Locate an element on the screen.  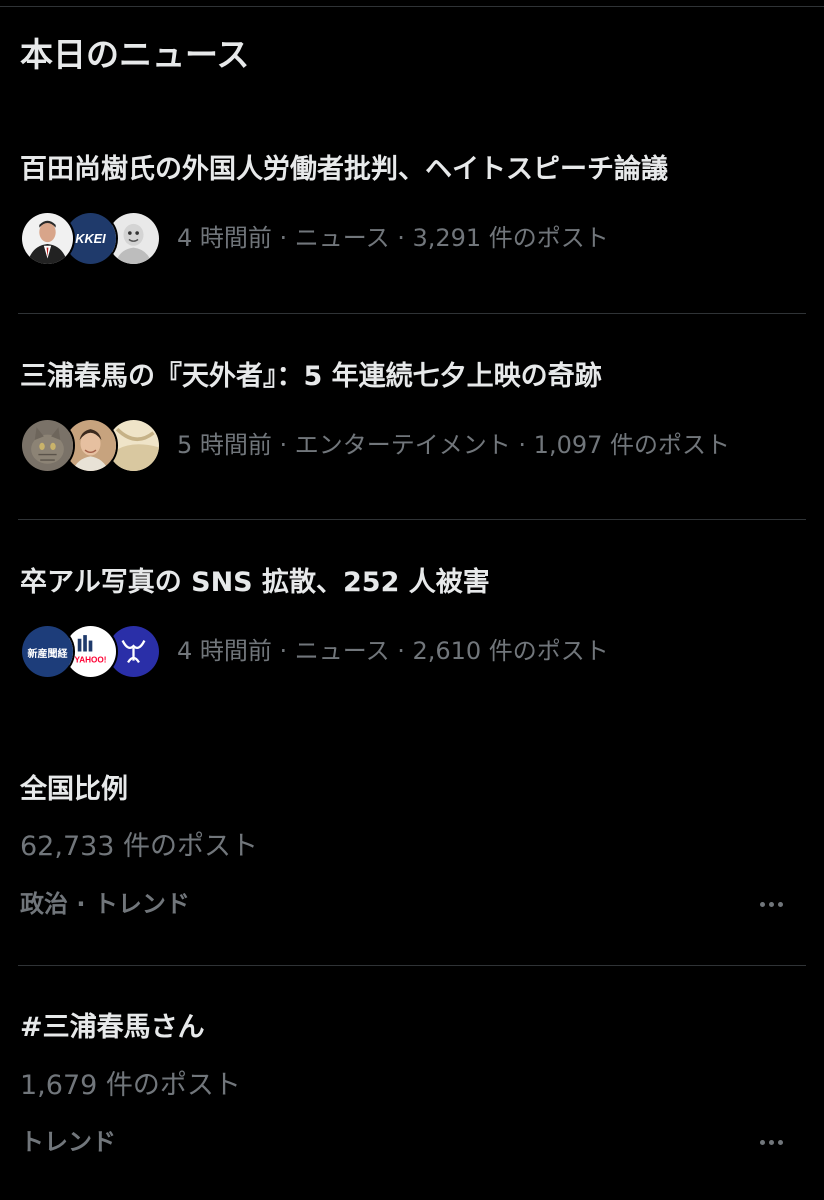
news-headline: 卒アル写真の SNS 拡散、252 人被害 is located at coordinates (255, 583).